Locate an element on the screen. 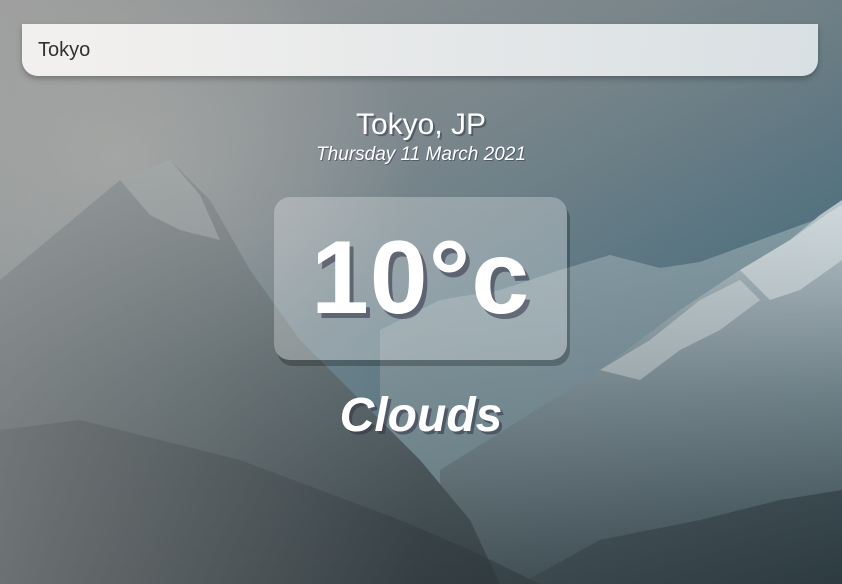  search-bar is located at coordinates (420, 50).